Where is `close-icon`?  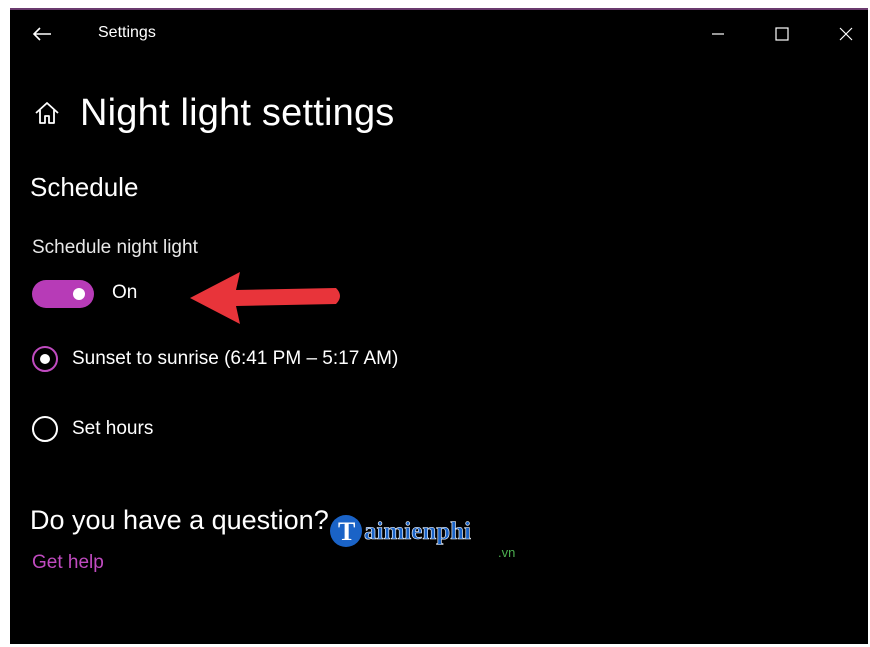 close-icon is located at coordinates (846, 34).